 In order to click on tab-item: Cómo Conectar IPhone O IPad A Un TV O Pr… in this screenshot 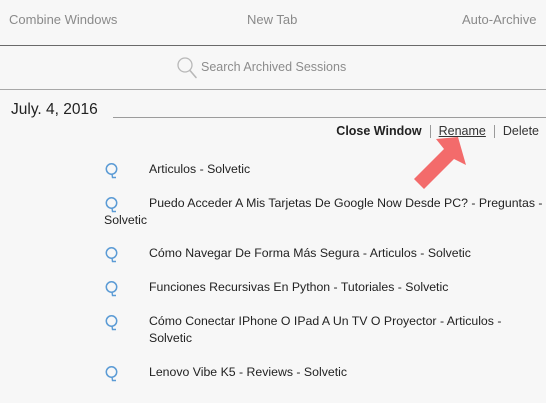, I will do `click(324, 330)`.